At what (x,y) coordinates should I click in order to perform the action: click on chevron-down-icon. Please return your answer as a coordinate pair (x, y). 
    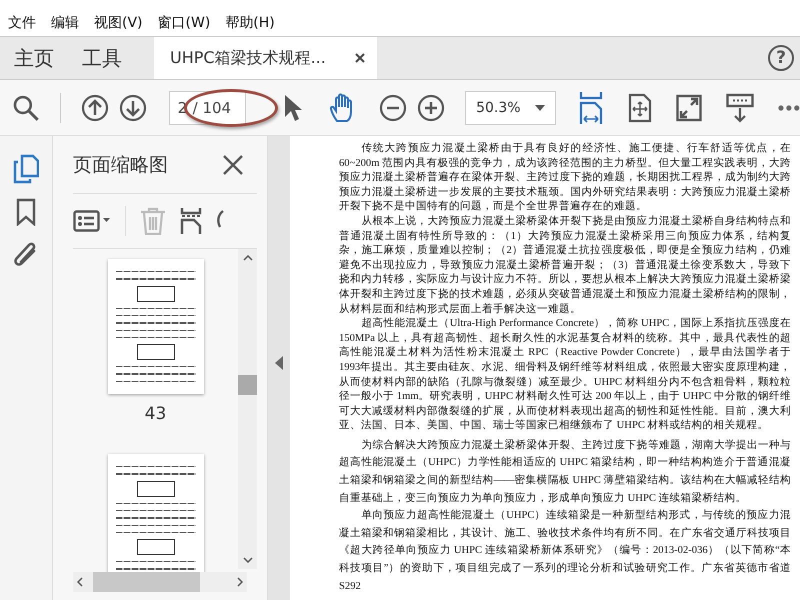
    Looking at the image, I should click on (247, 560).